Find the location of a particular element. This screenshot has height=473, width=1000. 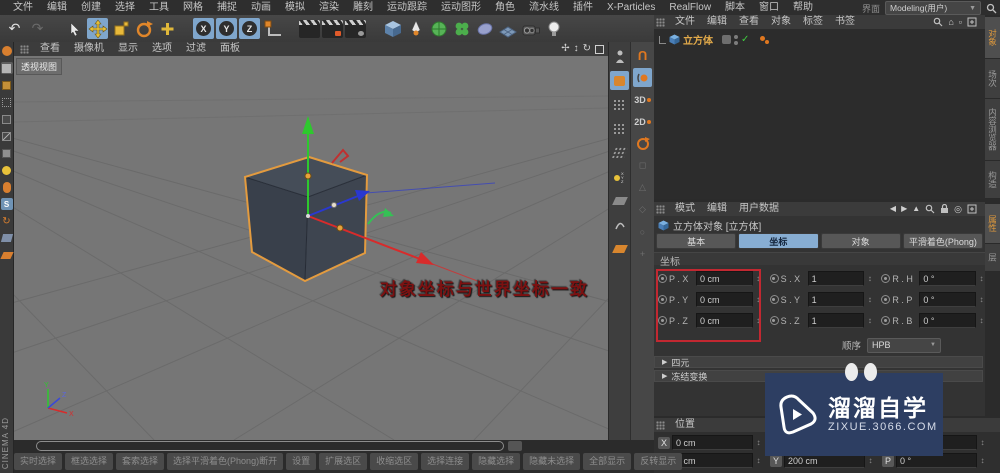

viewport-menu-item: 显示 is located at coordinates (128, 49).